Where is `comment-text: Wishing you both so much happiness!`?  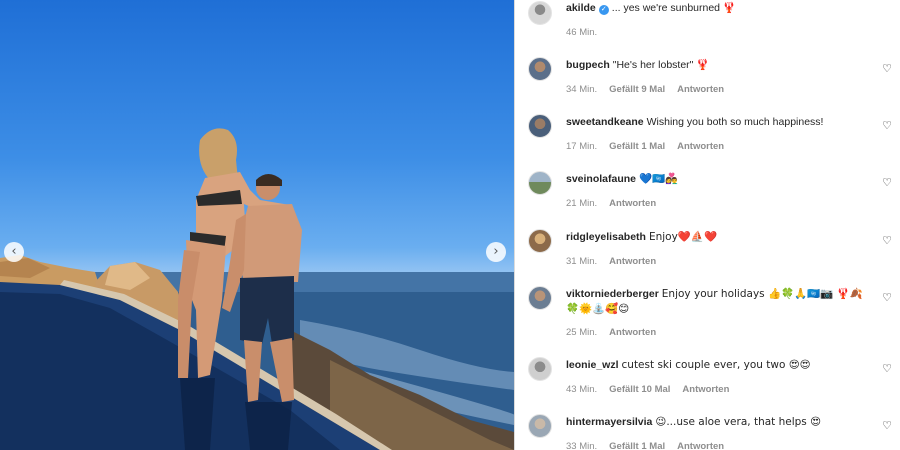 comment-text: Wishing you both so much happiness! is located at coordinates (735, 122).